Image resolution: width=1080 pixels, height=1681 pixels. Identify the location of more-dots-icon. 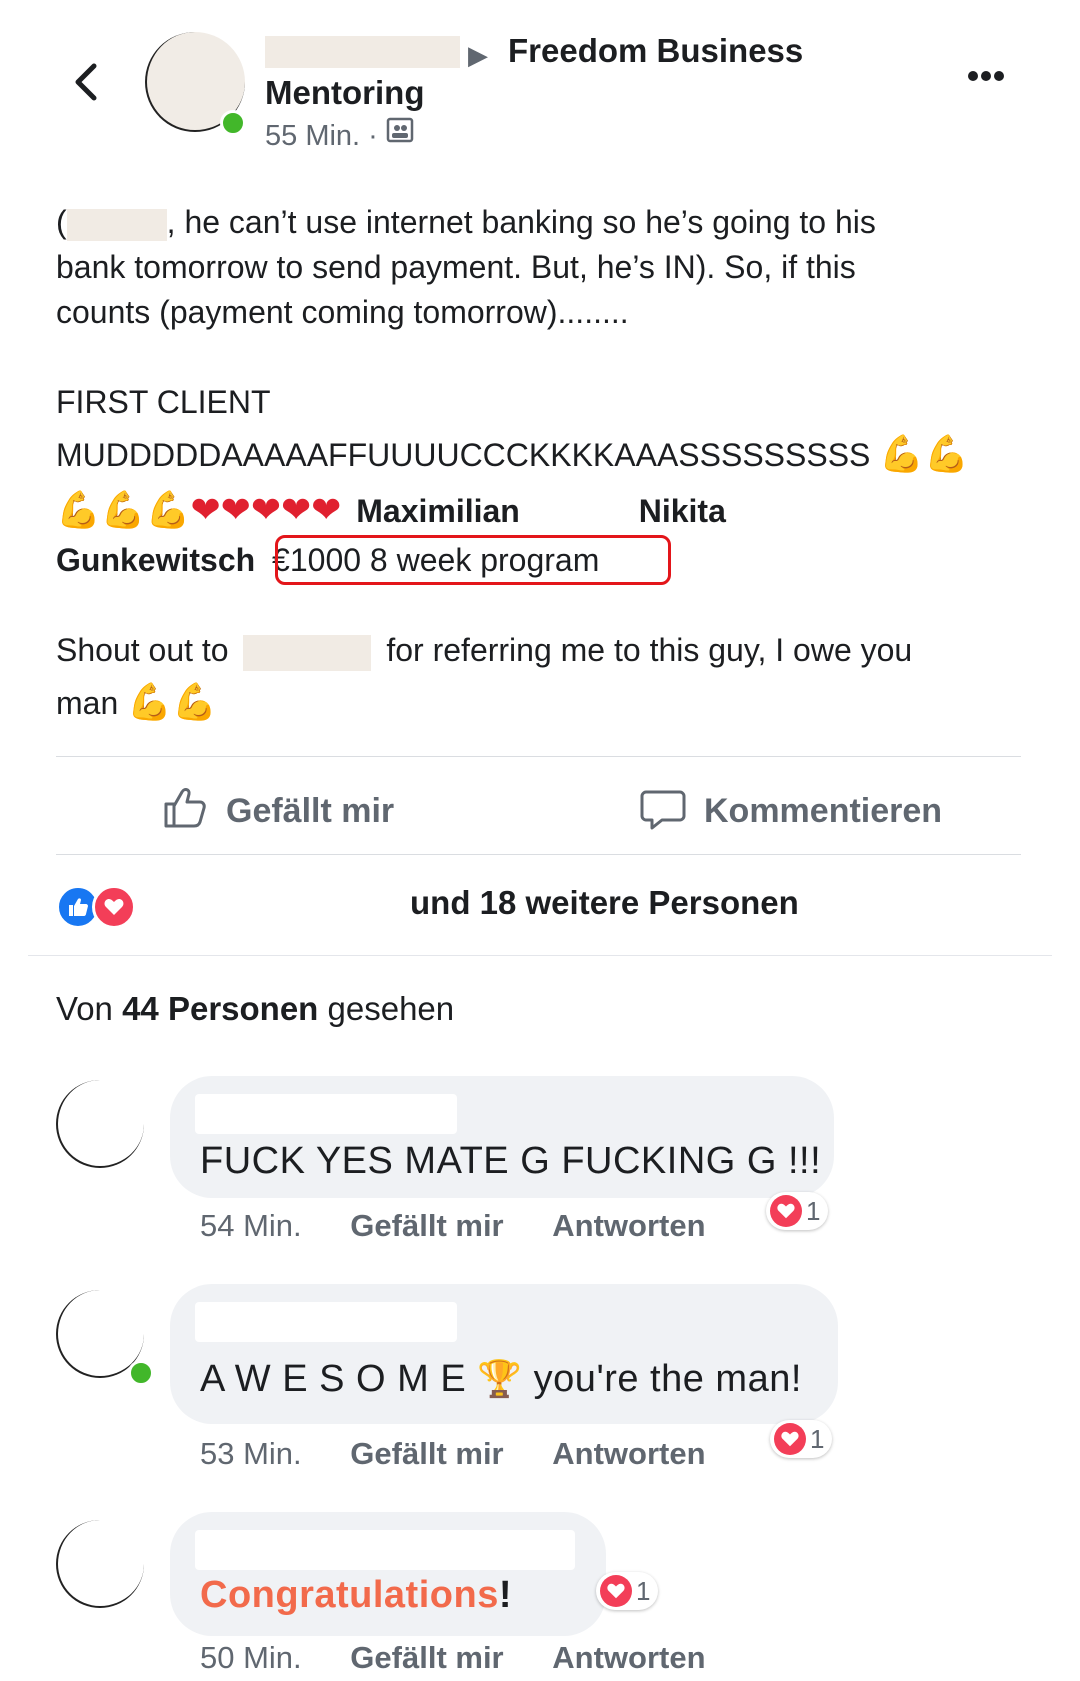
(990, 76).